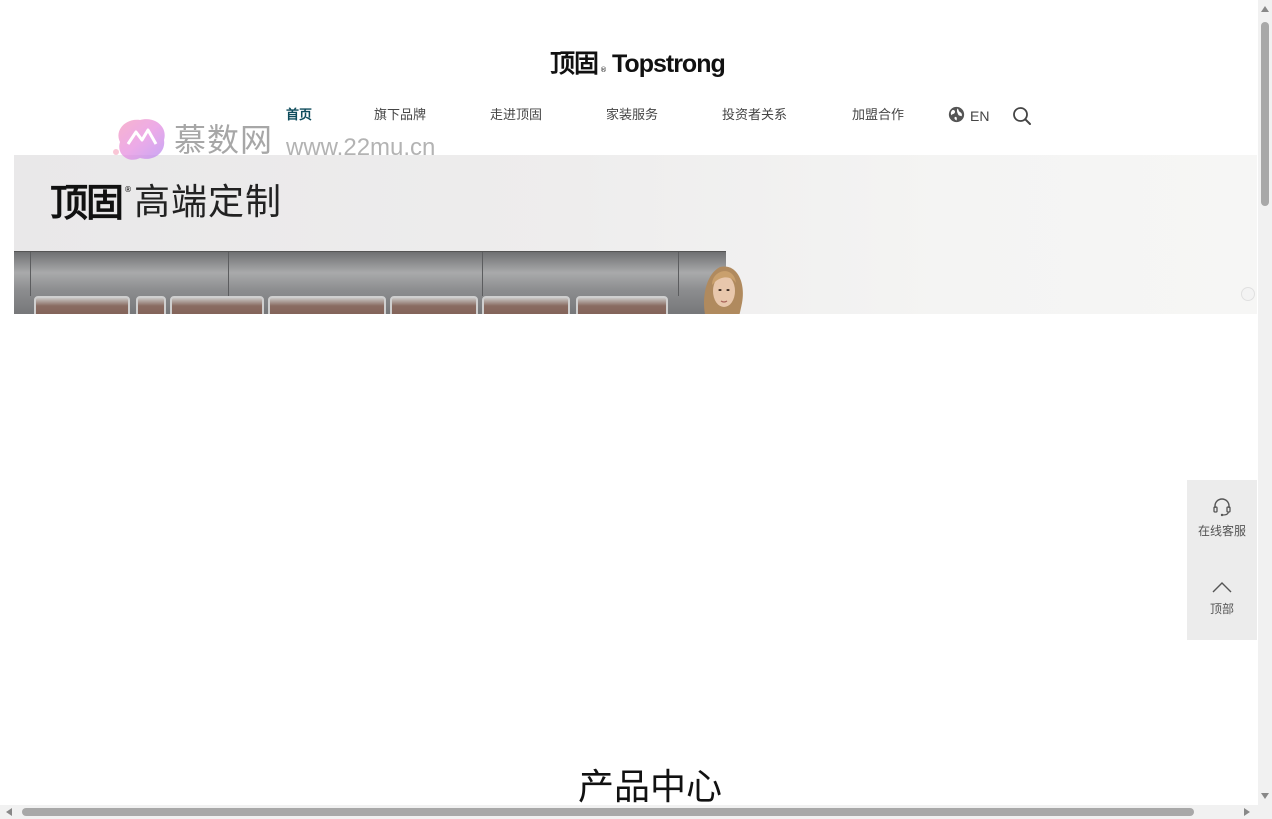  I want to click on watermark-url: www.22mu.cn, so click(361, 147).